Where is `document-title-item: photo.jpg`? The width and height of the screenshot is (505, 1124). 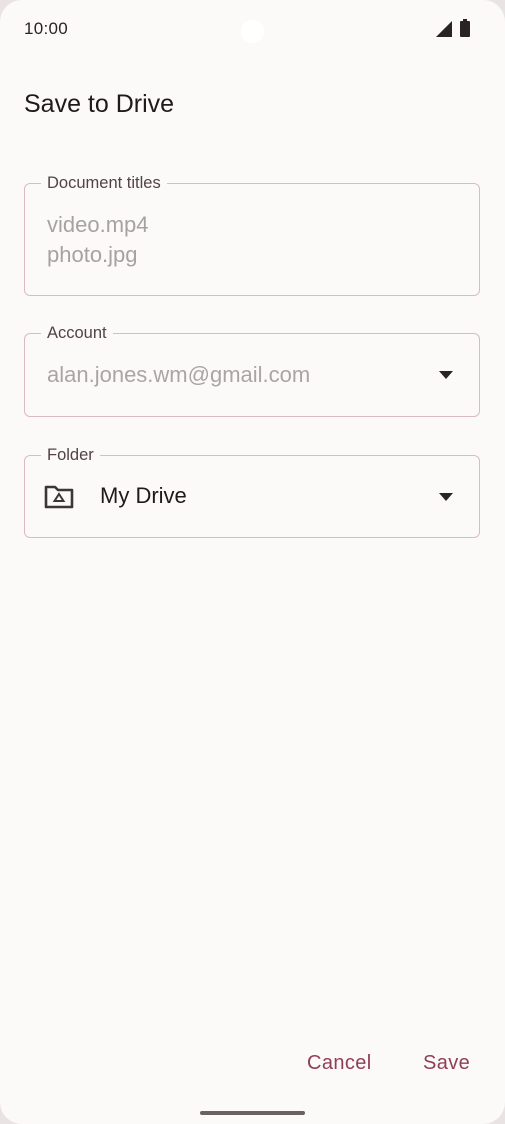 document-title-item: photo.jpg is located at coordinates (92, 254).